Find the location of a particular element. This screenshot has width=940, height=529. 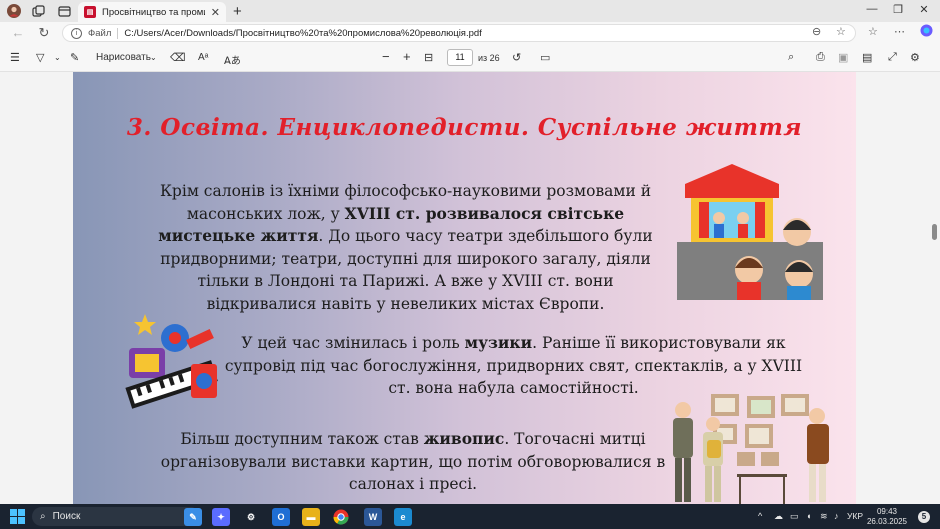

wifi-icon: ≋ is located at coordinates (824, 516).